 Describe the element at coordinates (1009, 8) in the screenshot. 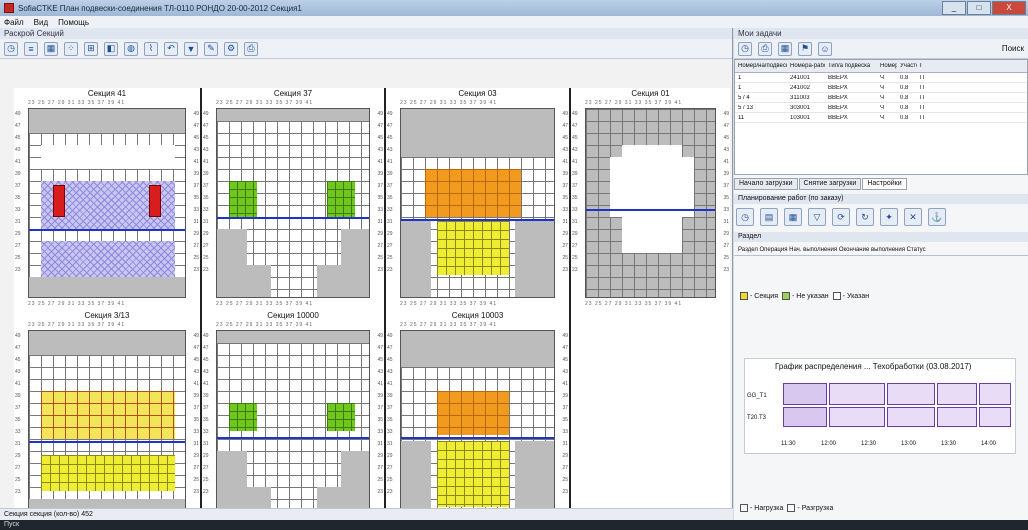

I see `close-button: X` at that location.